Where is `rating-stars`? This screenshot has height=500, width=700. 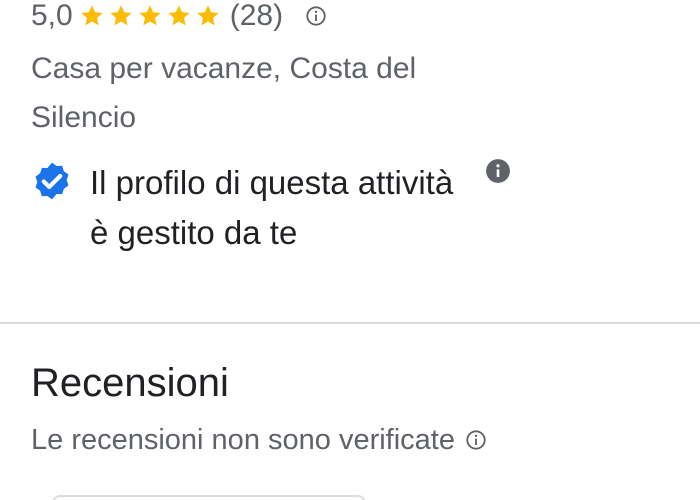
rating-stars is located at coordinates (151, 16).